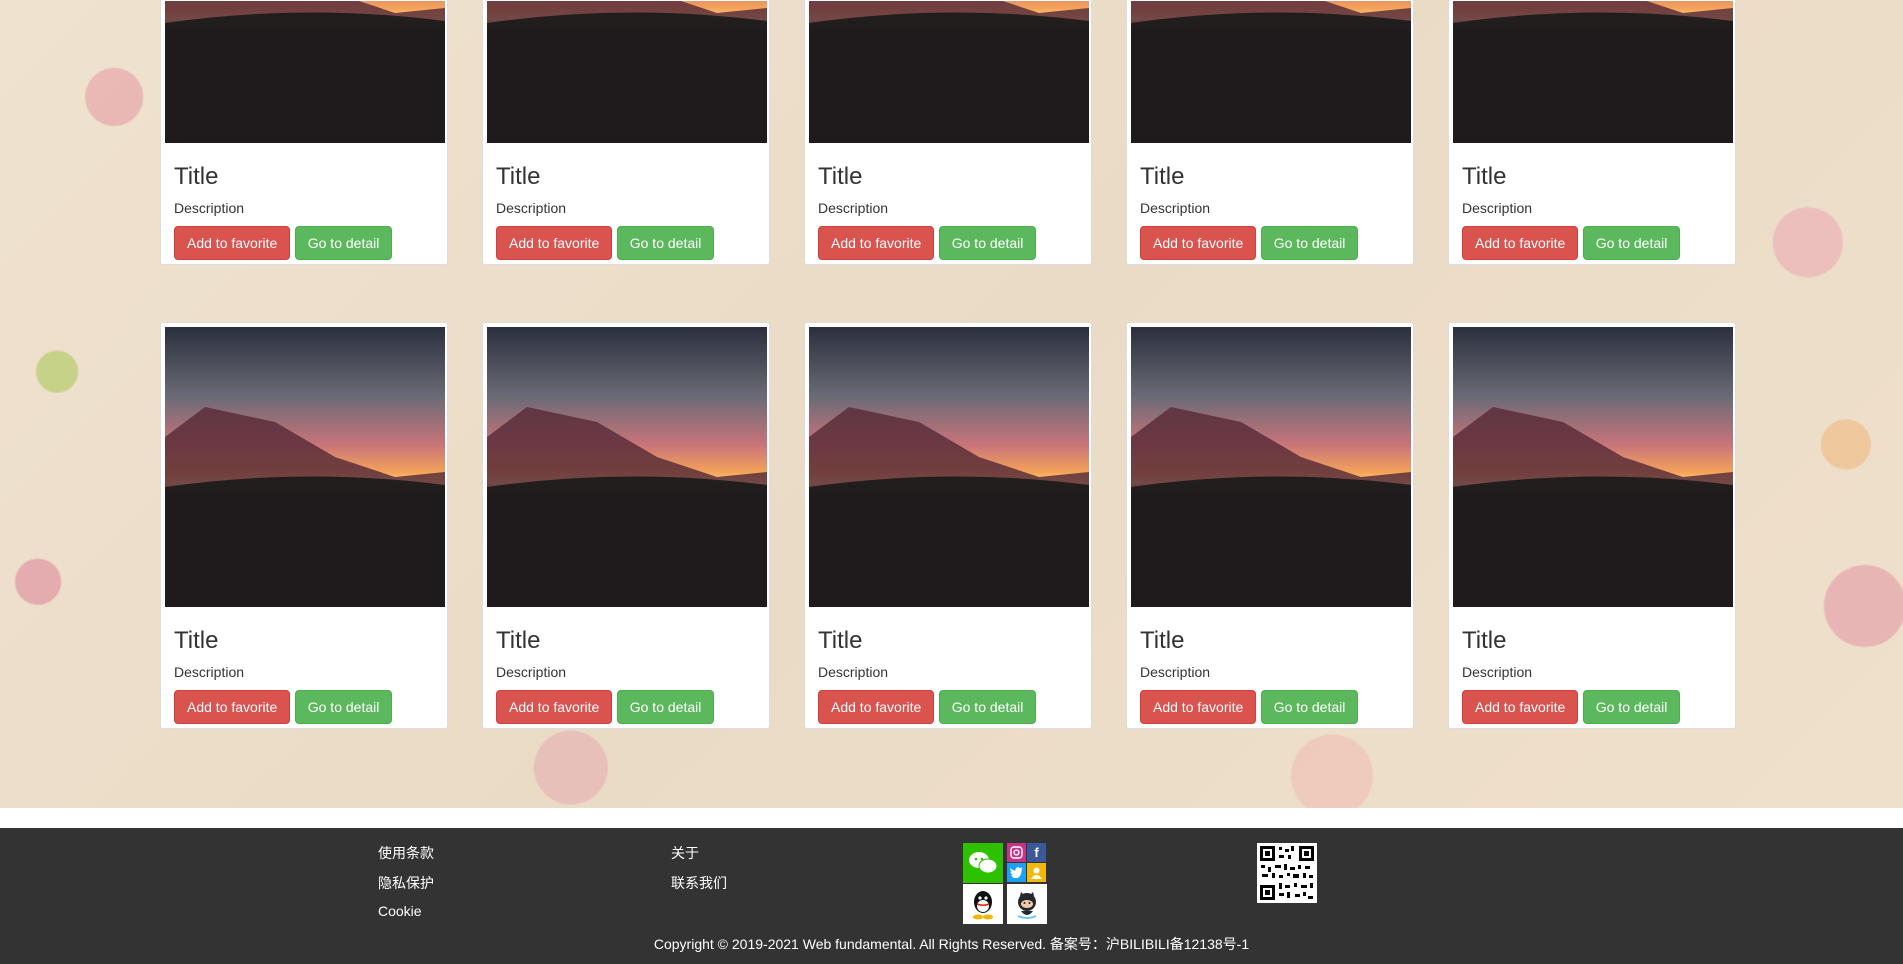  Describe the element at coordinates (1036, 852) in the screenshot. I see `facebook-icon: f` at that location.